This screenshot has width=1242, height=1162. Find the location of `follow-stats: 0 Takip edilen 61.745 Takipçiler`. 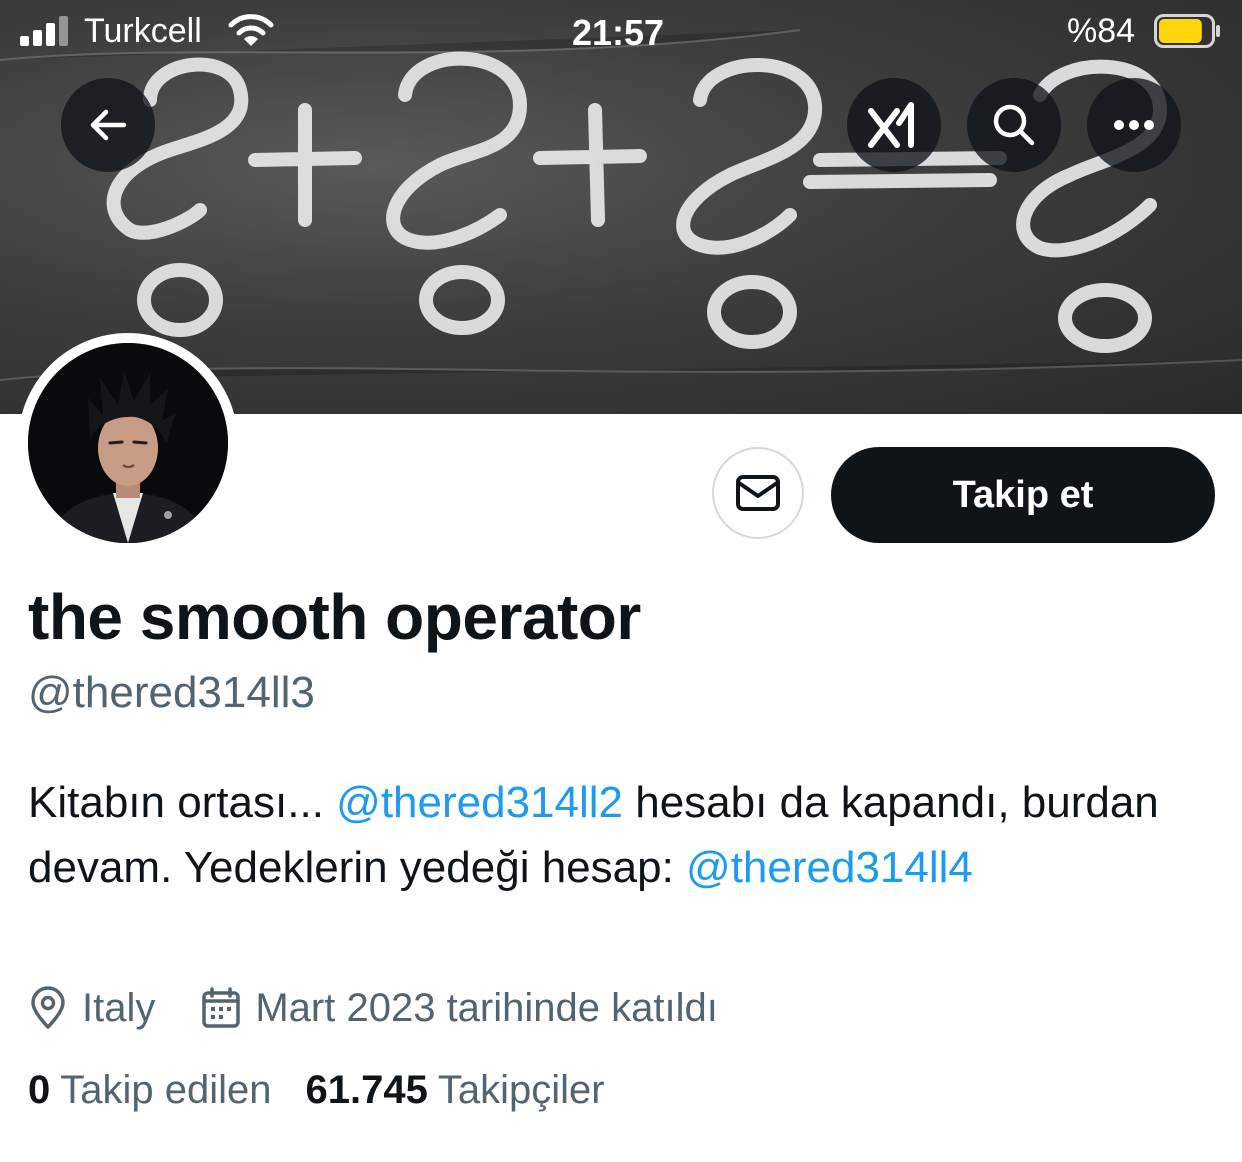

follow-stats: 0 Takip edilen 61.745 Takipçiler is located at coordinates (316, 1090).